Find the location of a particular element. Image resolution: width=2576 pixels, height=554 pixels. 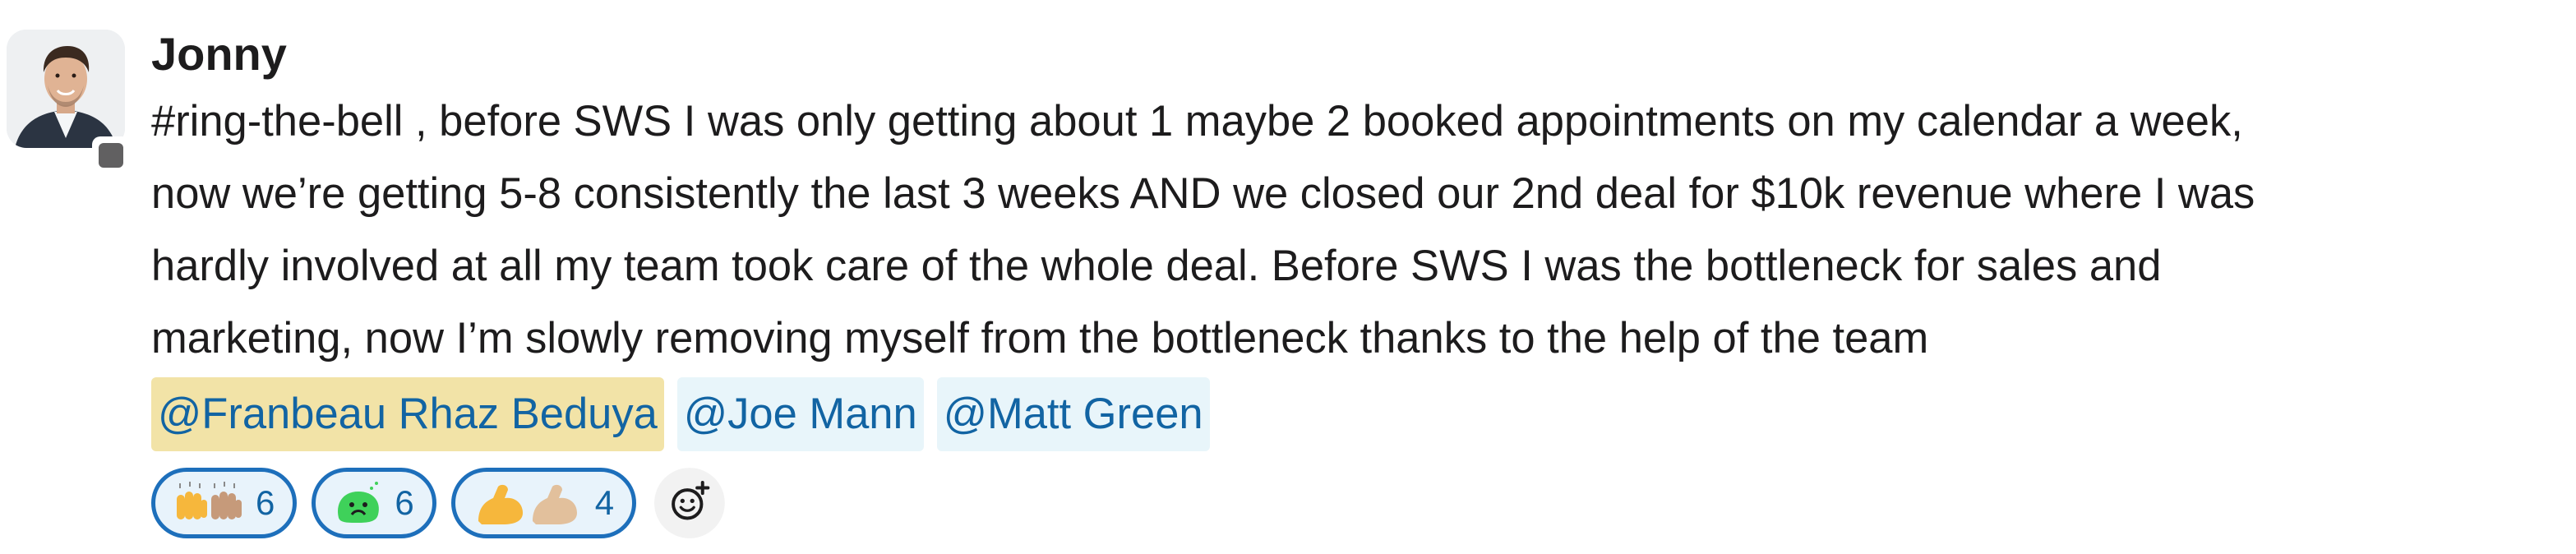

avatar-image is located at coordinates (66, 89).